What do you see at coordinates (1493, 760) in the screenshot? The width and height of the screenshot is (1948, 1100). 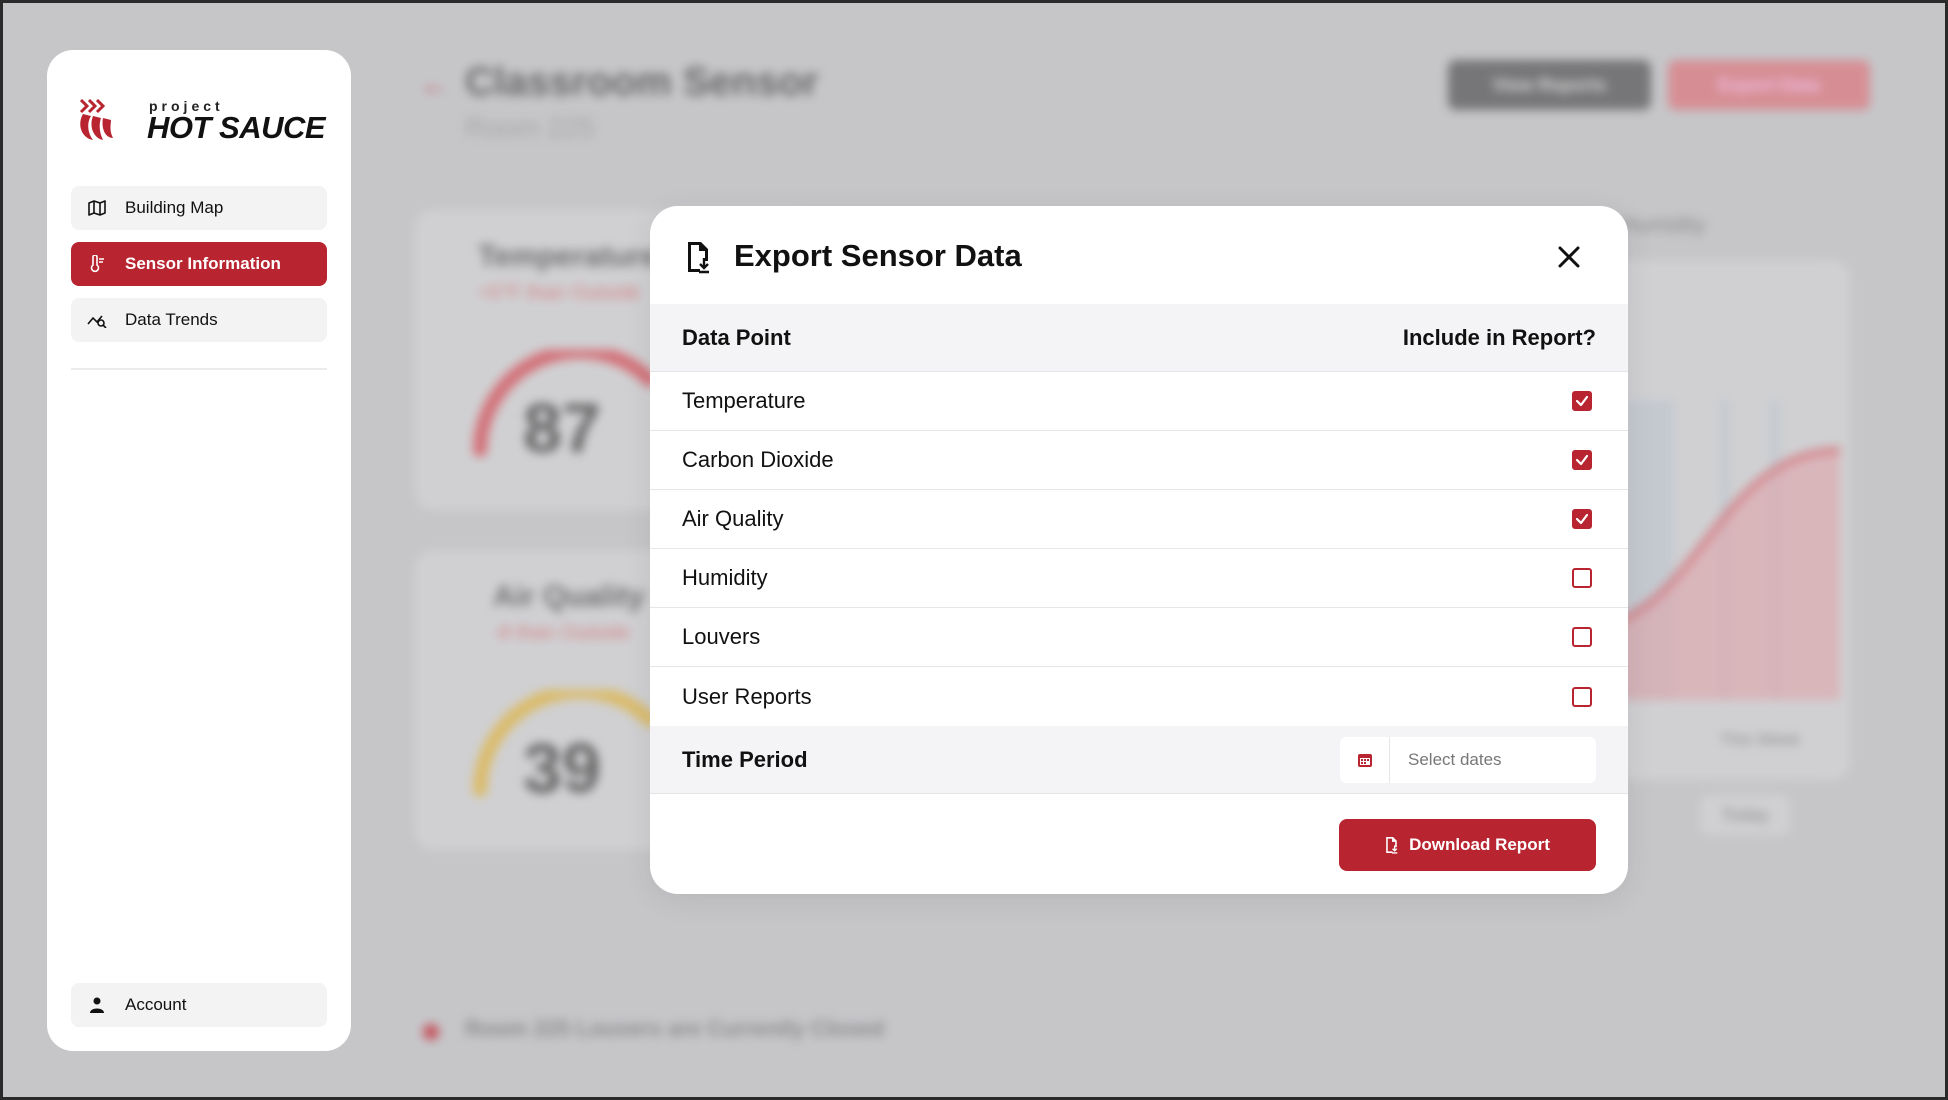 I see `date-input-placeholder: Select dates` at bounding box center [1493, 760].